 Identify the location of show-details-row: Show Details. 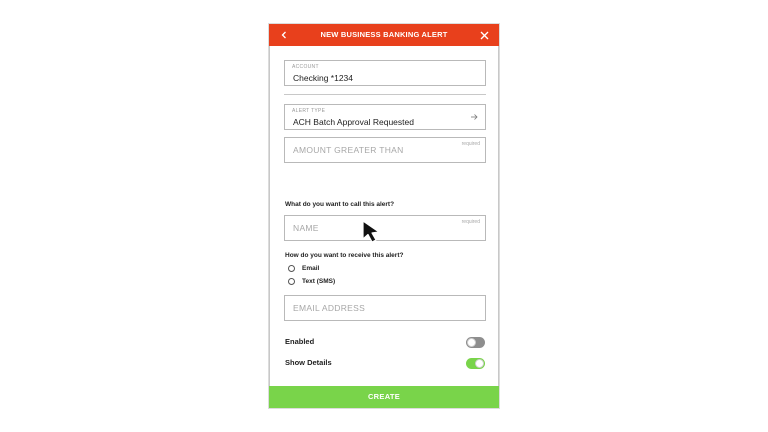
(385, 363).